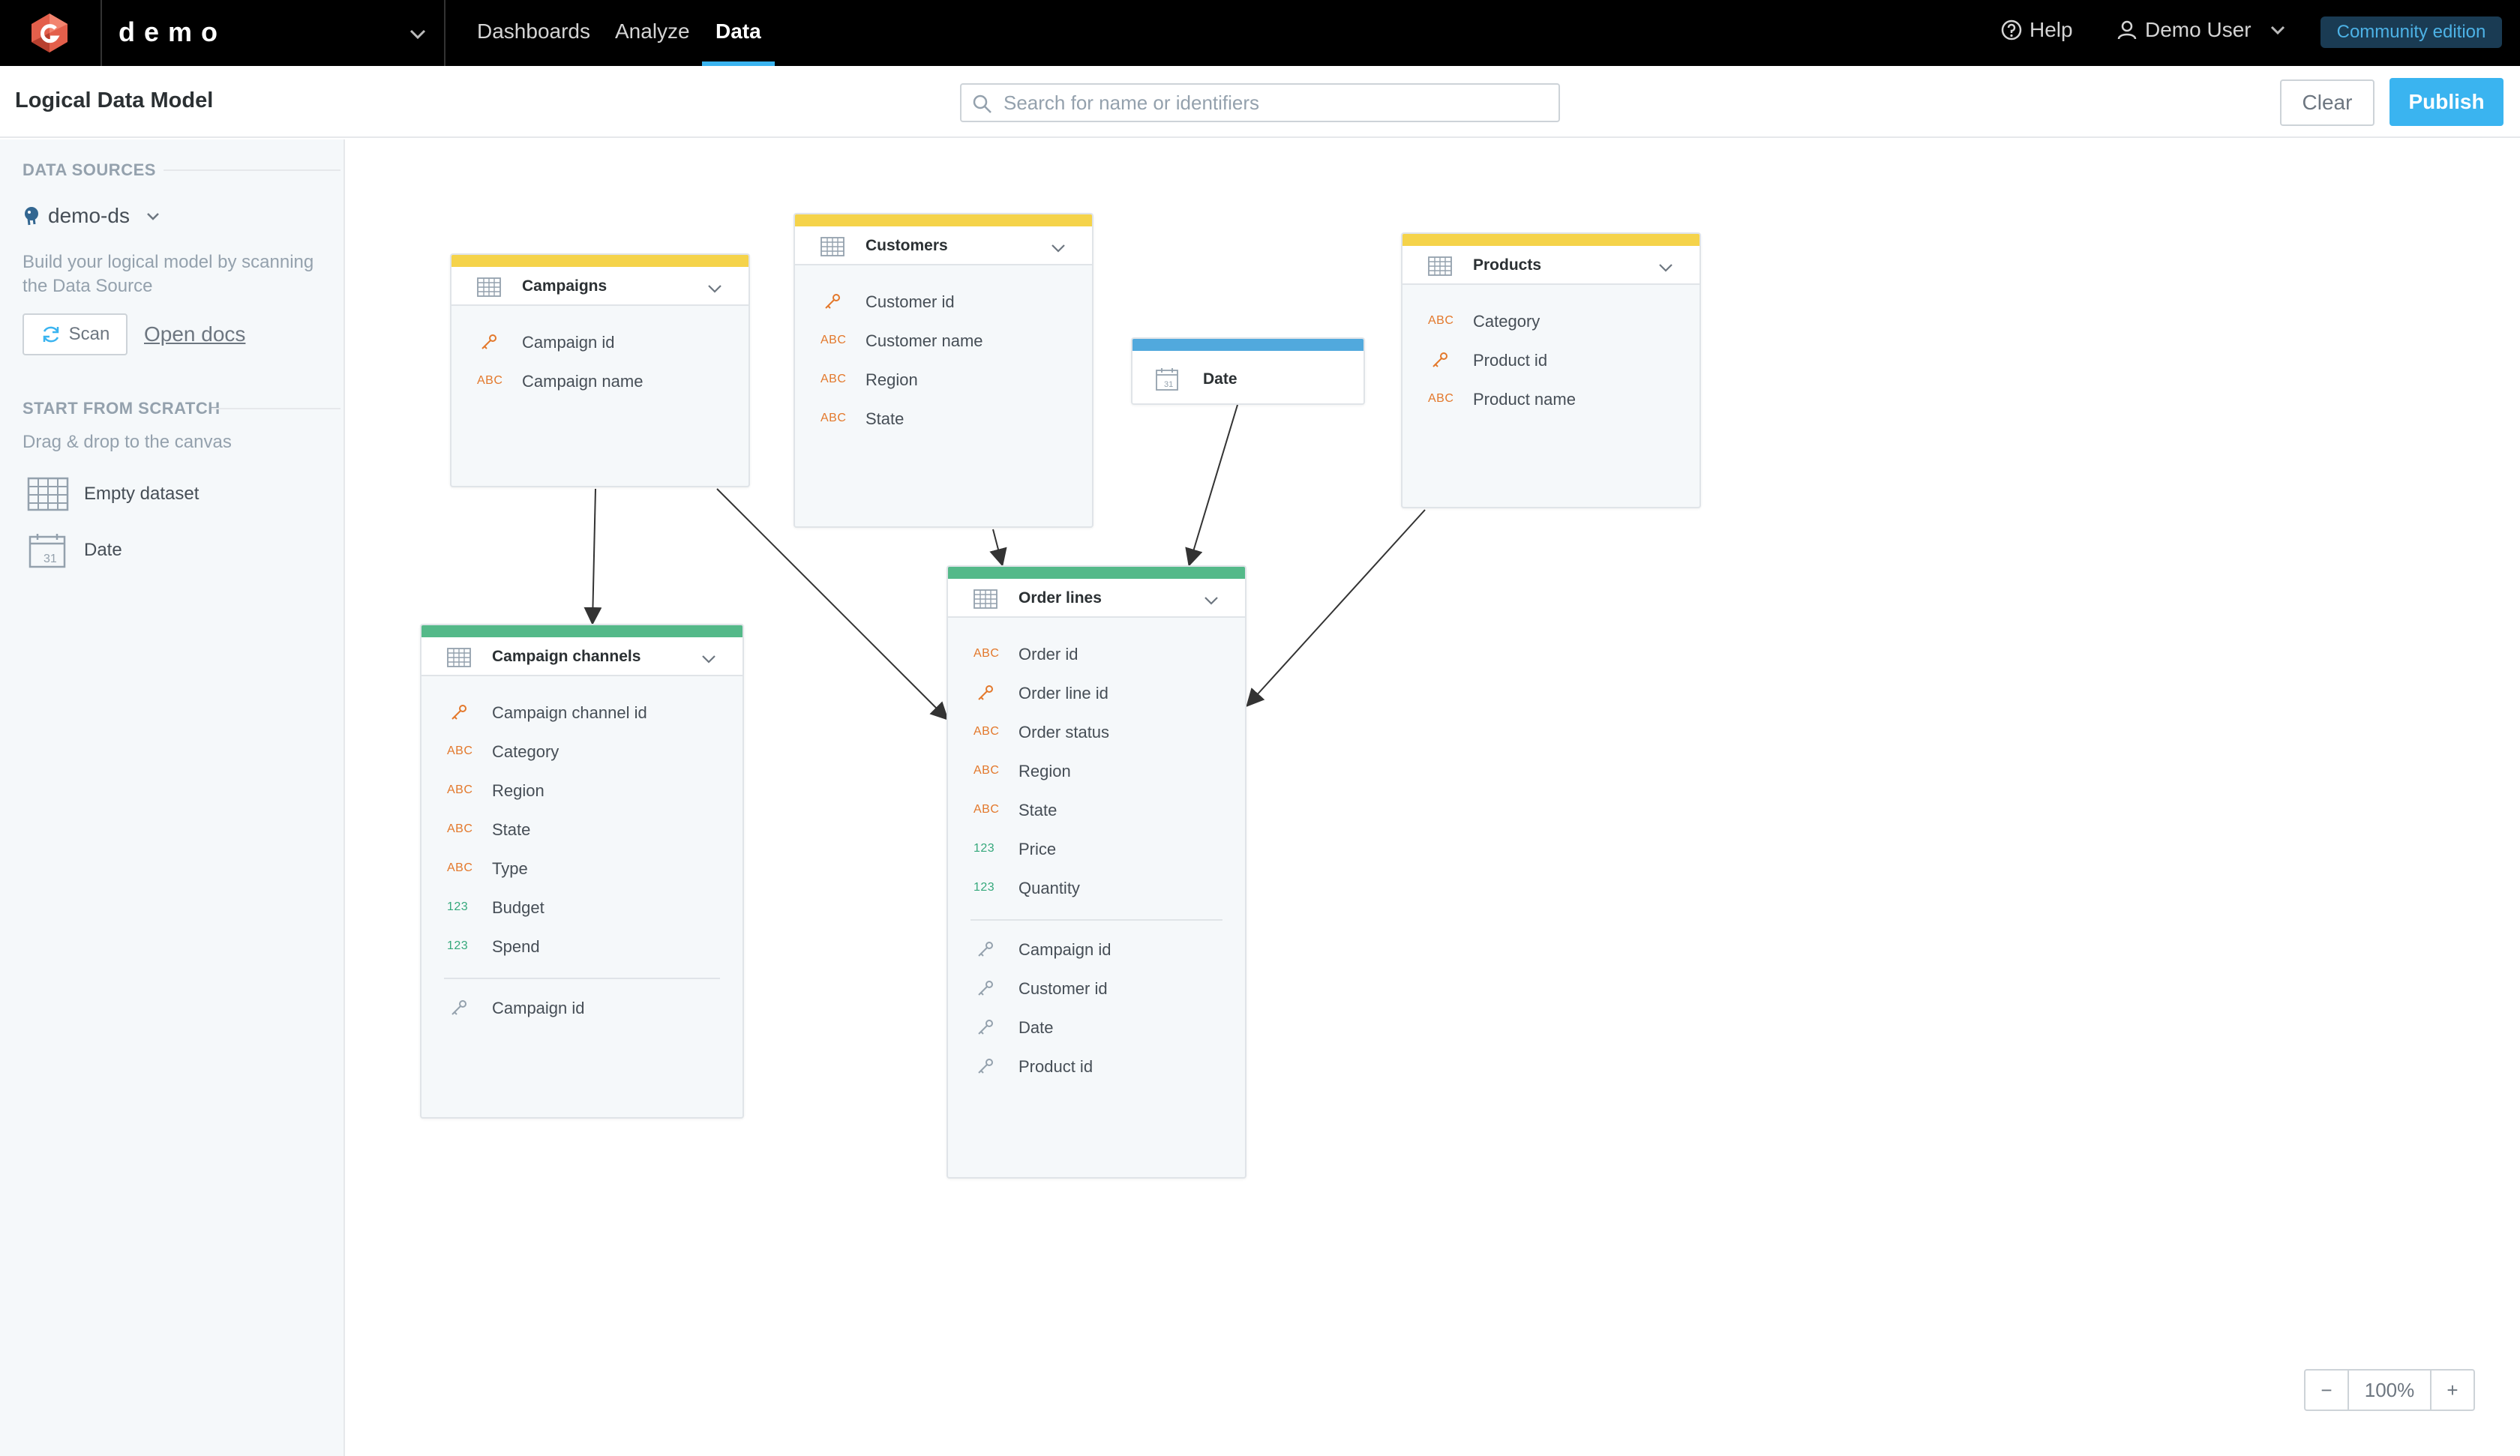 This screenshot has width=2520, height=1456. I want to click on field-row: ABC Type, so click(582, 869).